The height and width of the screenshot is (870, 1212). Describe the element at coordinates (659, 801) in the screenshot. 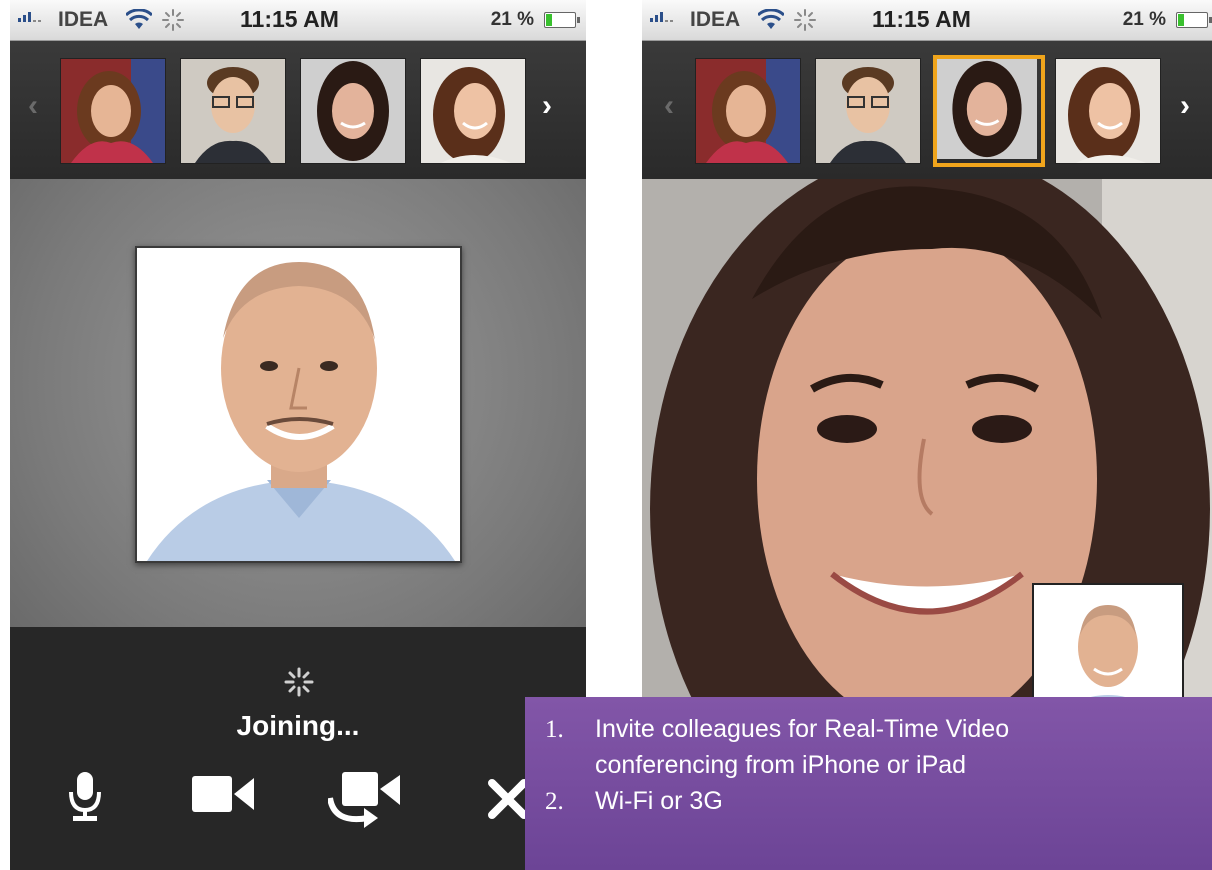

I see `feature-text: Wi-Fi or 3G` at that location.